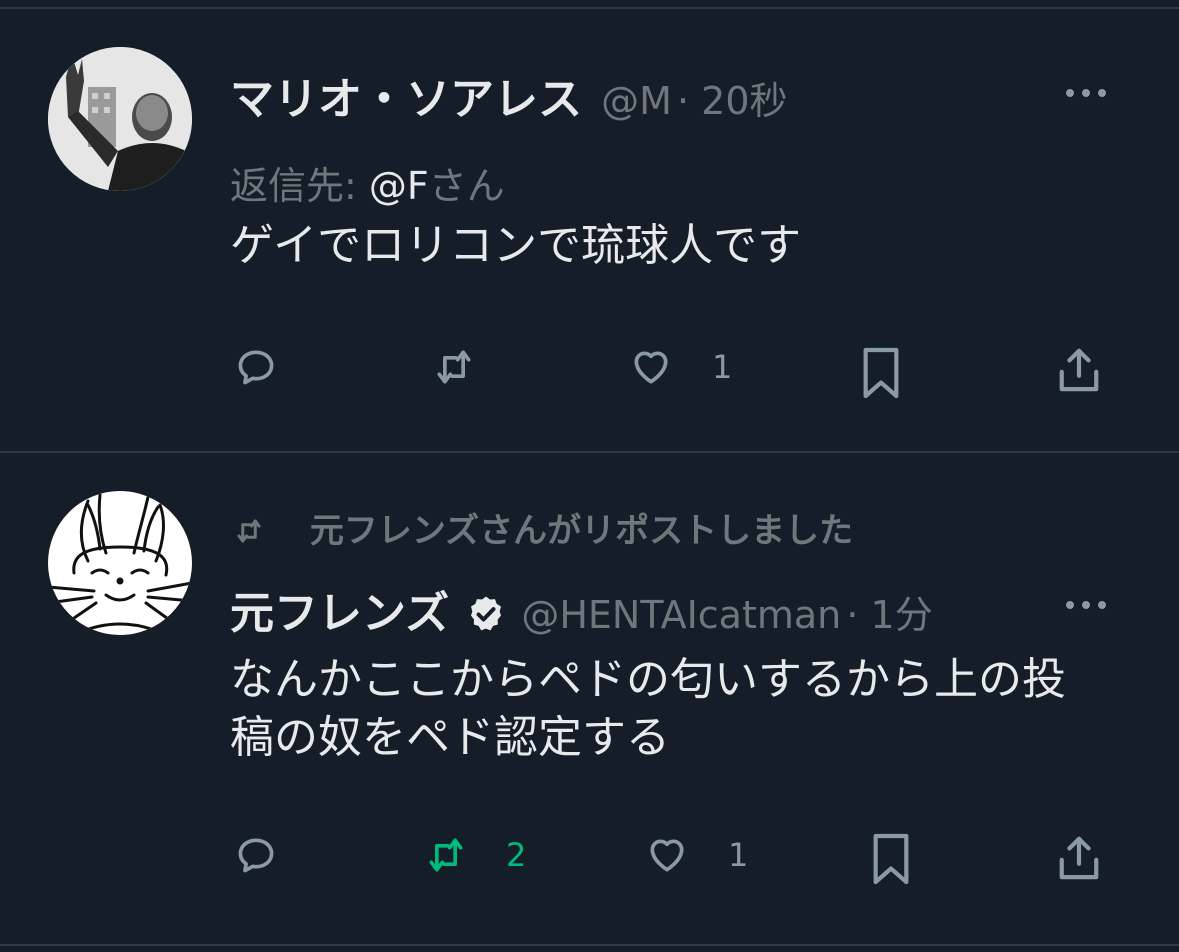 The image size is (1179, 952). Describe the element at coordinates (516, 245) in the screenshot. I see `tweet-text: ゲイでロリコンで琉球人です` at that location.